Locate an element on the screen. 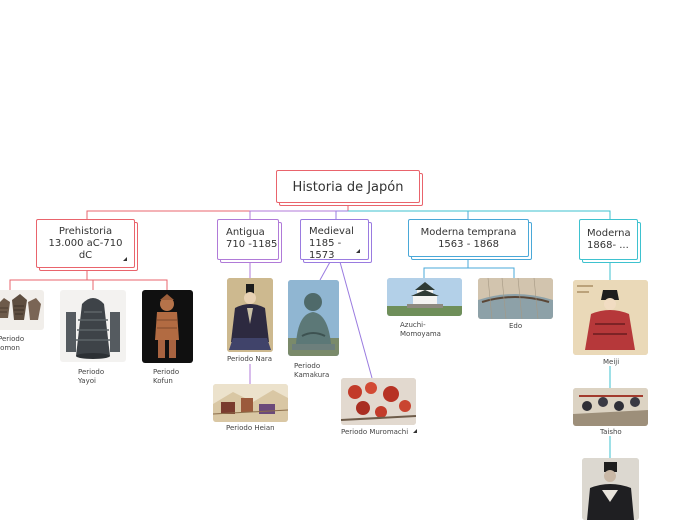 This screenshot has height=520, width=696. yayoi-caption: Periodo Yayoi is located at coordinates (91, 376).